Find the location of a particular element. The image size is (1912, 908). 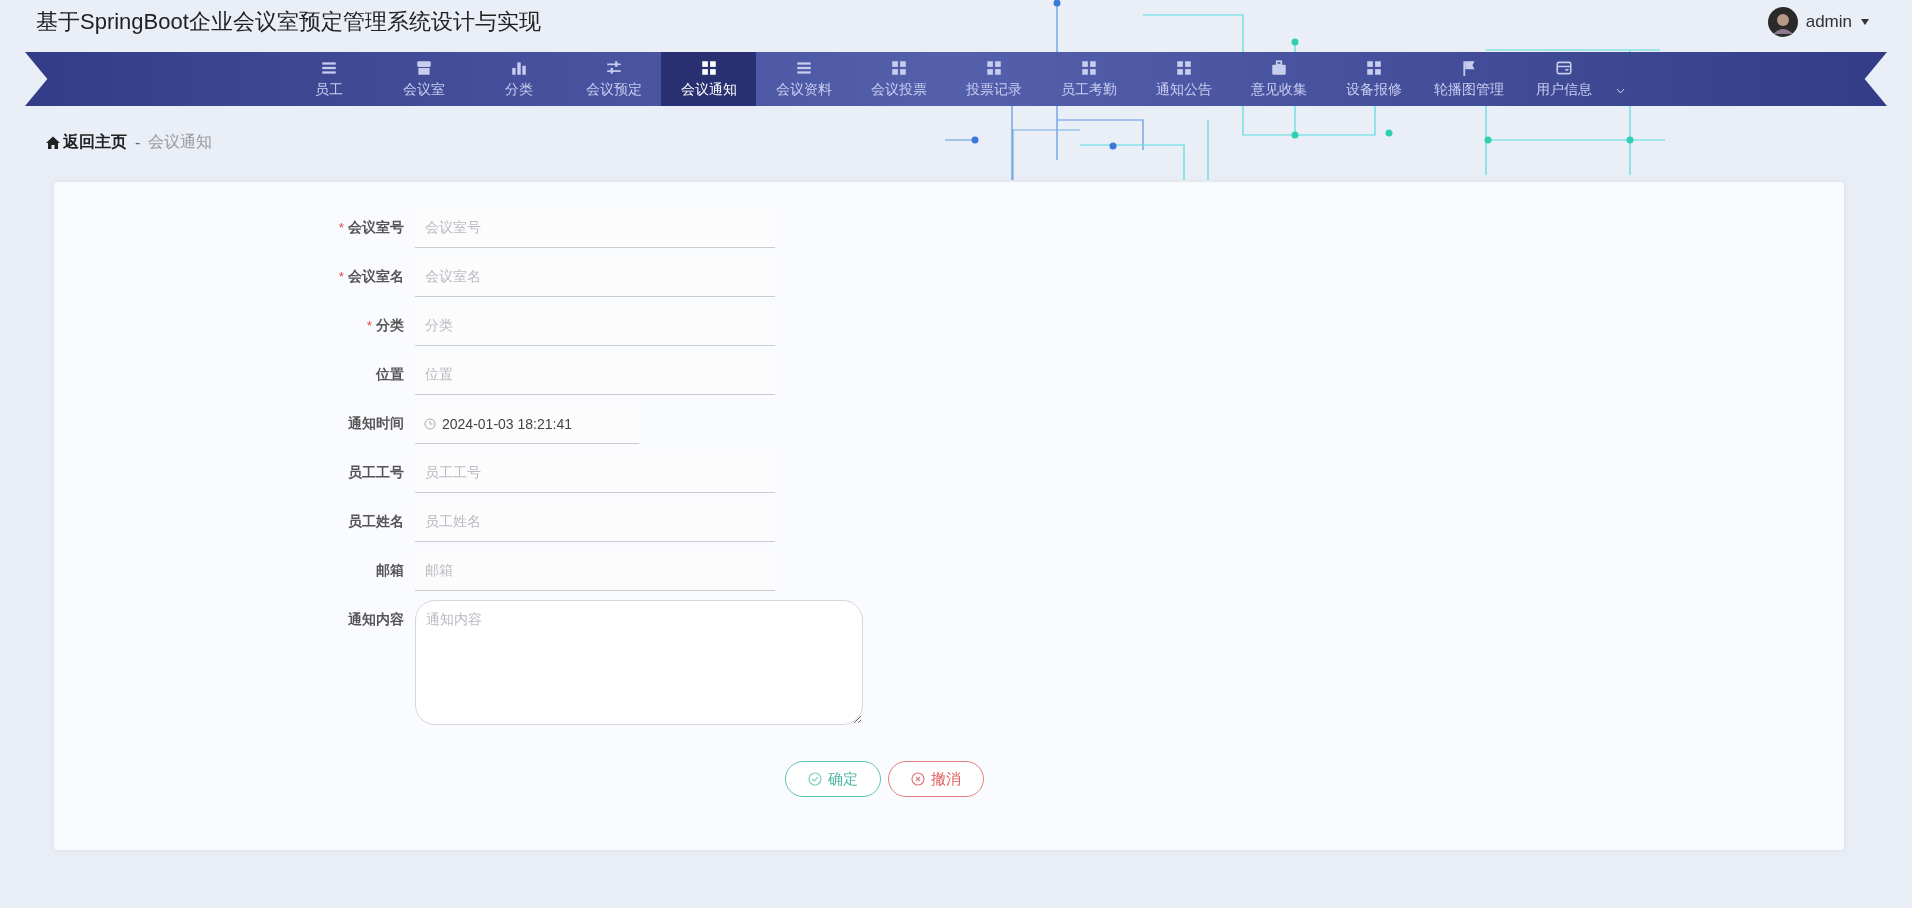

cancel-button: 撤消 is located at coordinates (935, 779).